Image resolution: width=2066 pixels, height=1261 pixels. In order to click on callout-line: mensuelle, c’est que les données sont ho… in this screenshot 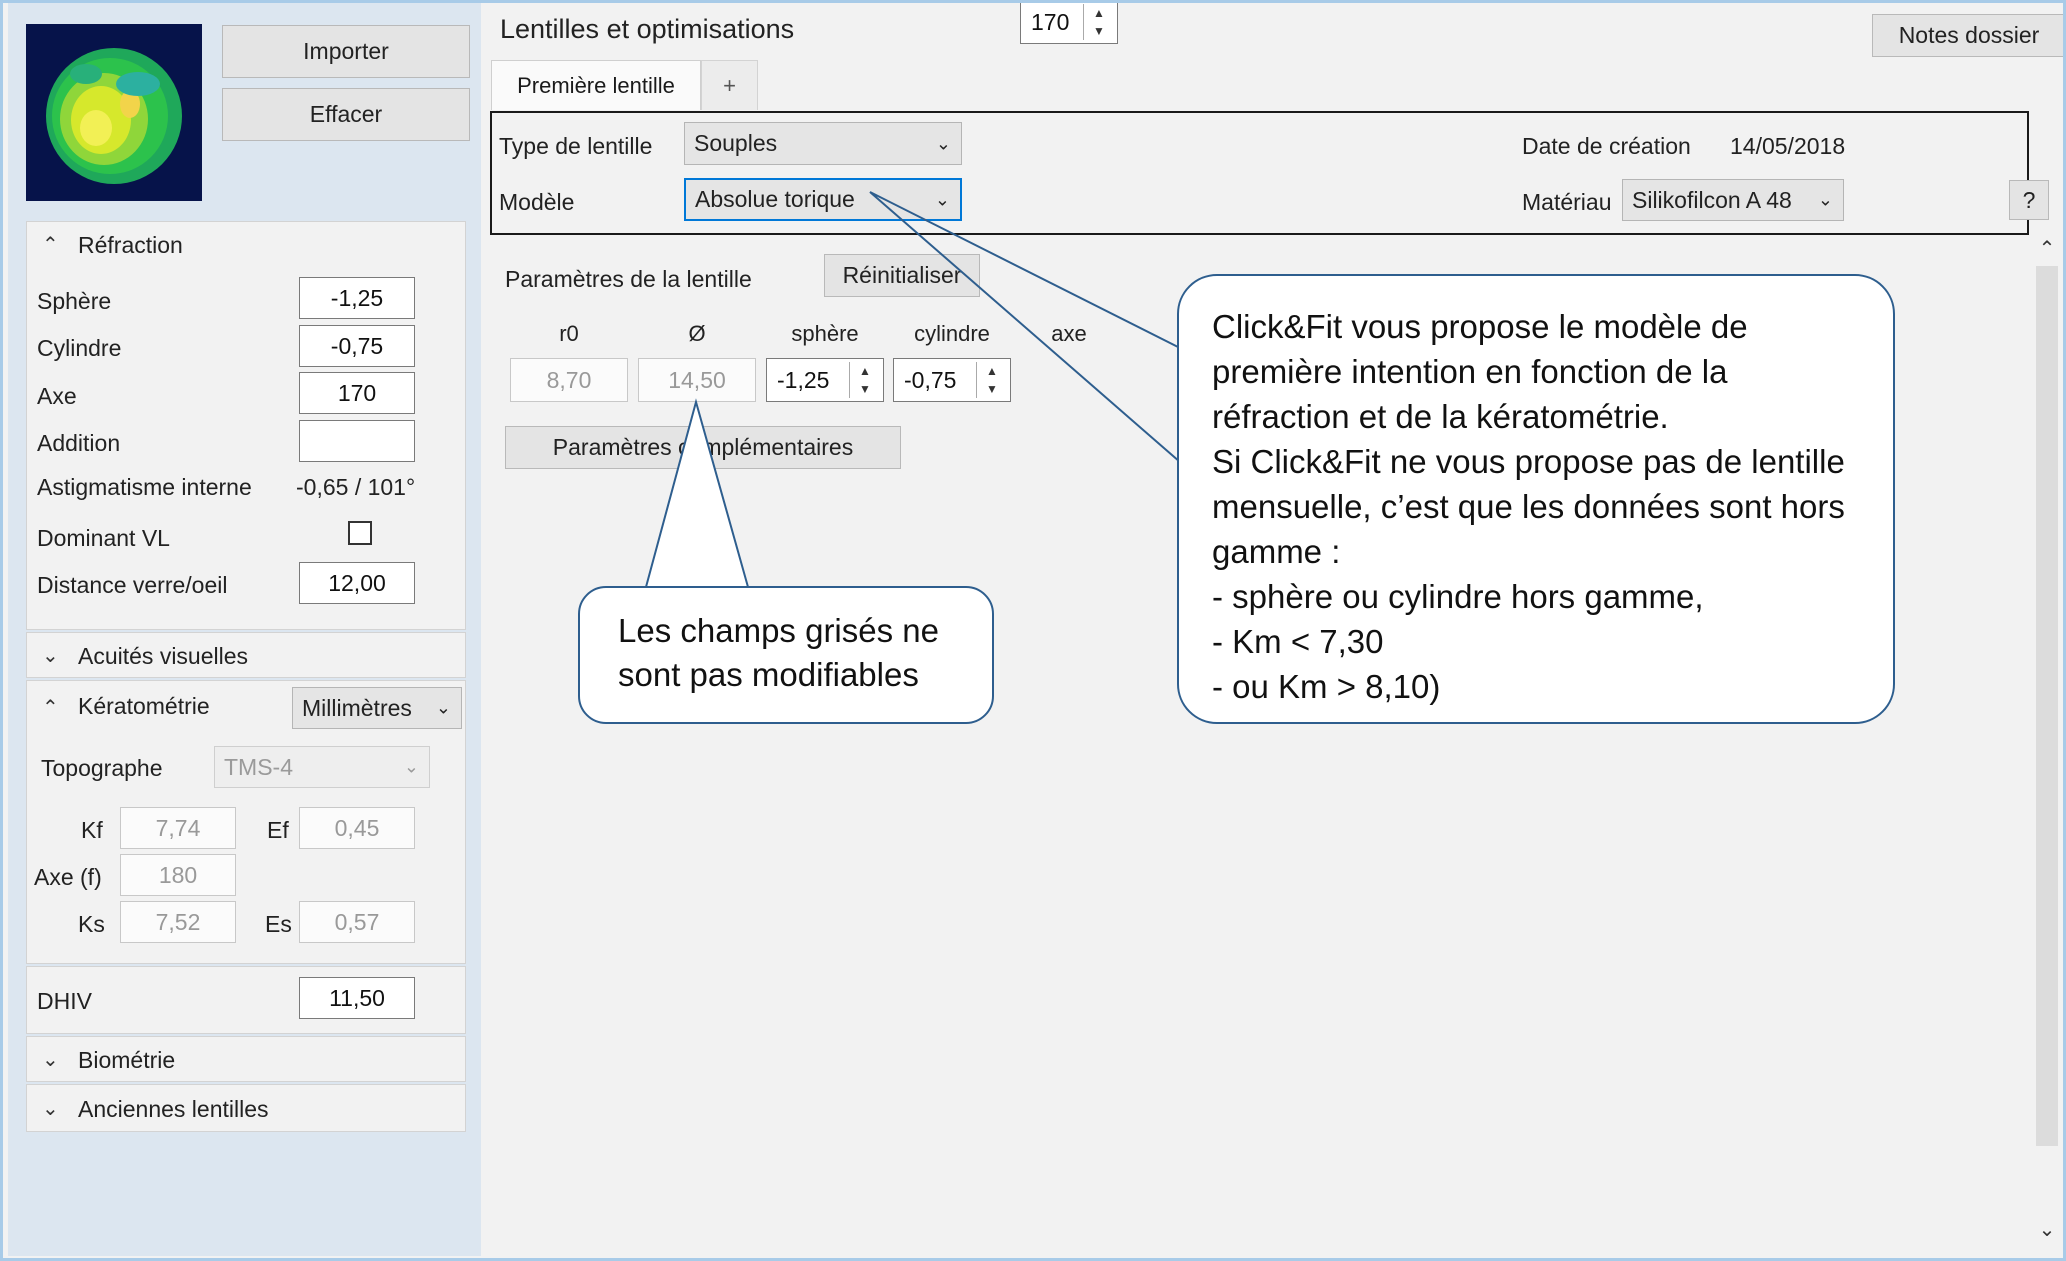, I will do `click(1528, 506)`.